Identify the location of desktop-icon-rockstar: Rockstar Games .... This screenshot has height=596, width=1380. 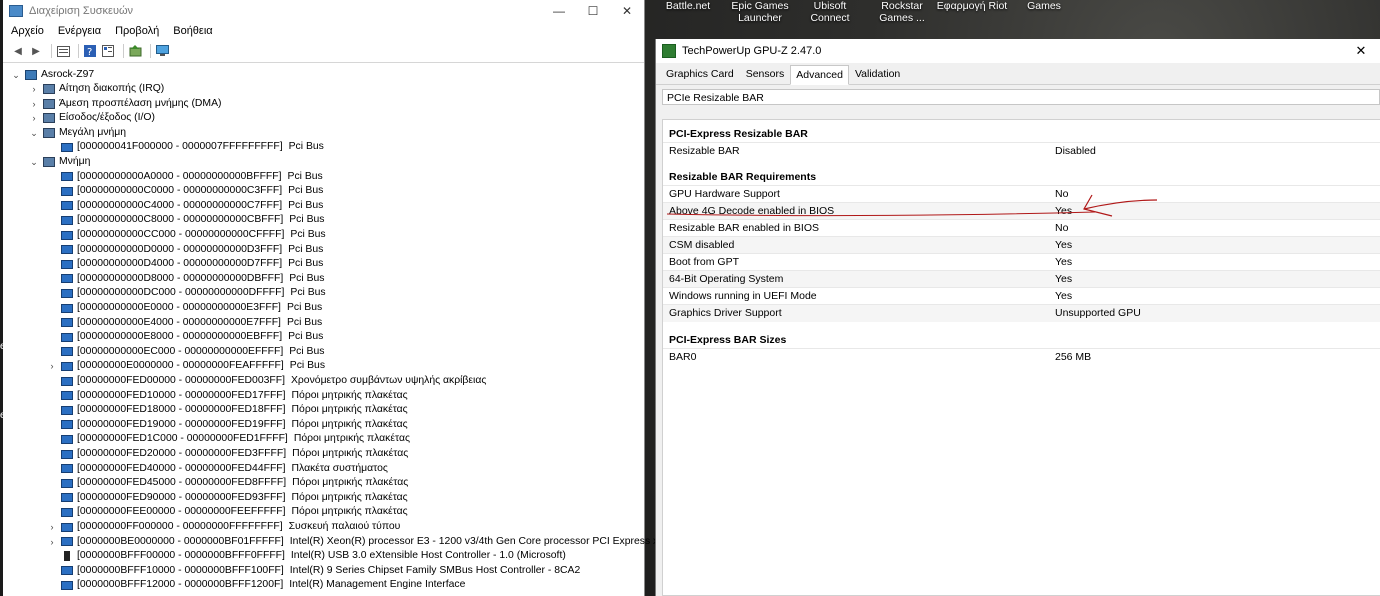
(902, 12).